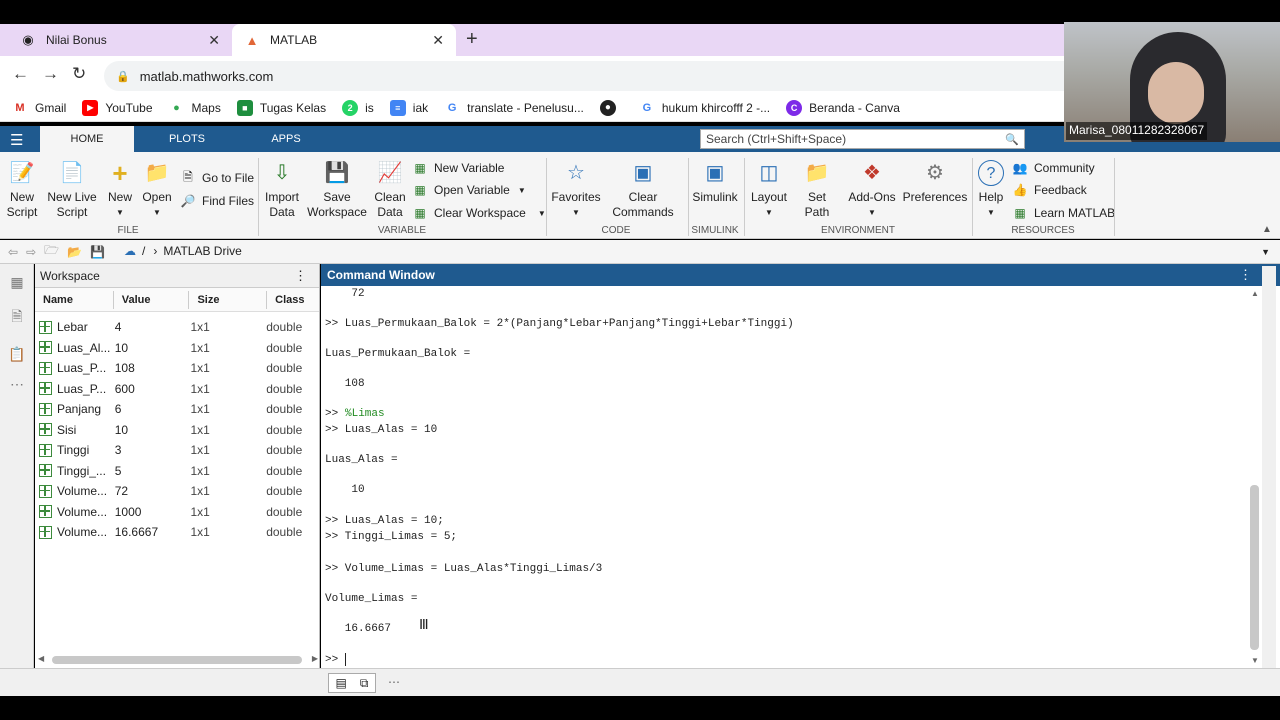 The height and width of the screenshot is (720, 1280). Describe the element at coordinates (177, 430) in the screenshot. I see `workspace-row: Sisi 10 1x1 double` at that location.